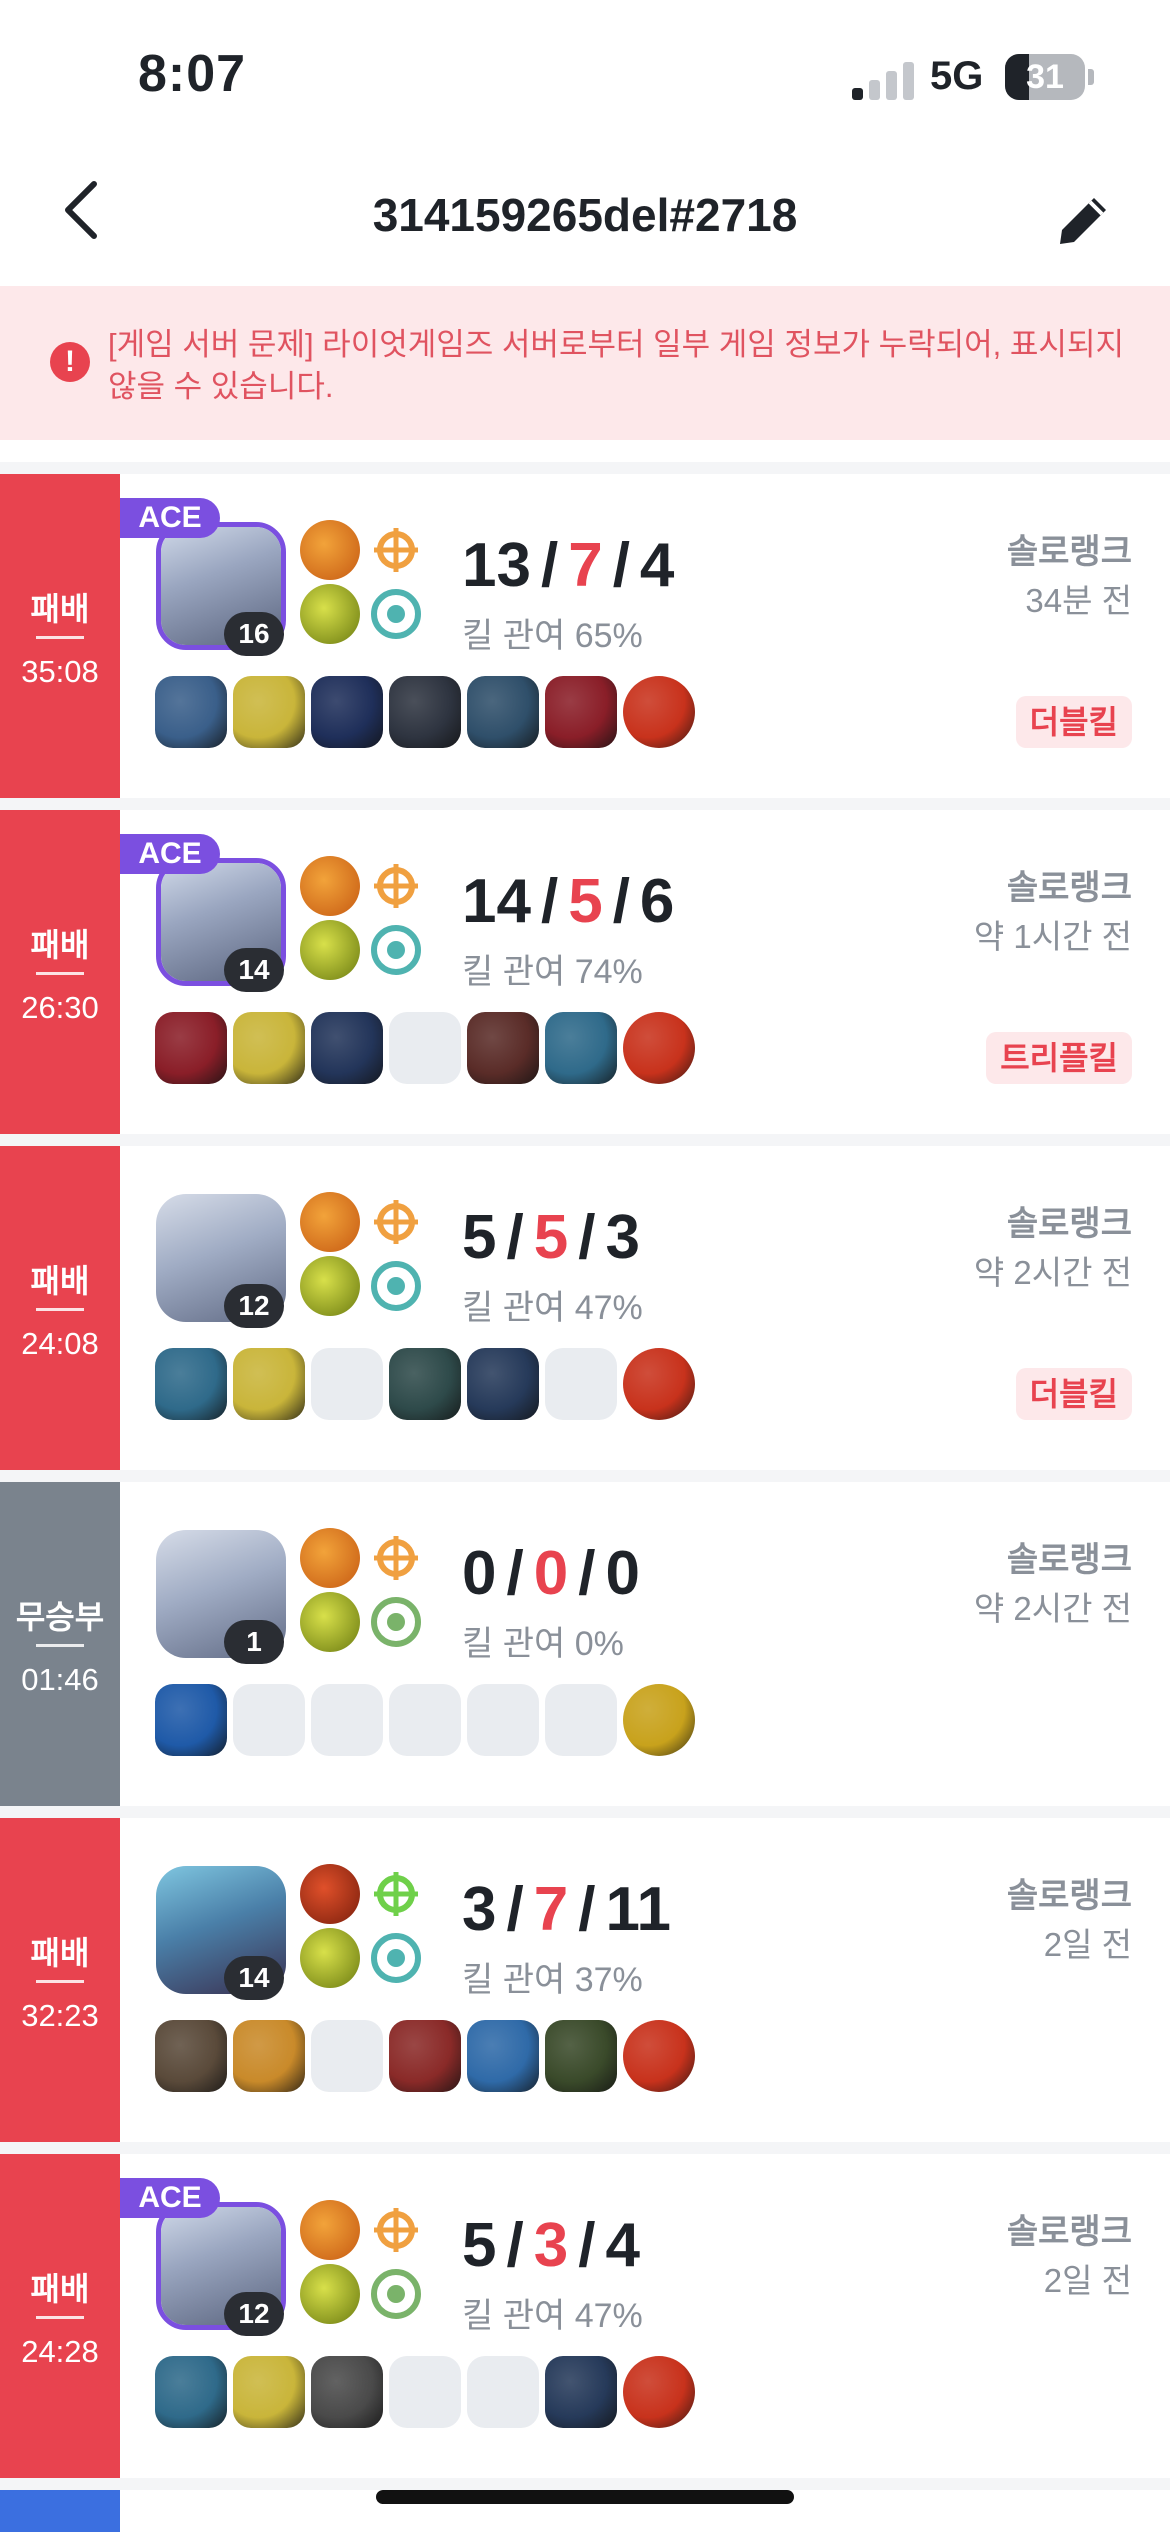 The image size is (1170, 2532). I want to click on match-result-bar: 패배 35:08, so click(60, 636).